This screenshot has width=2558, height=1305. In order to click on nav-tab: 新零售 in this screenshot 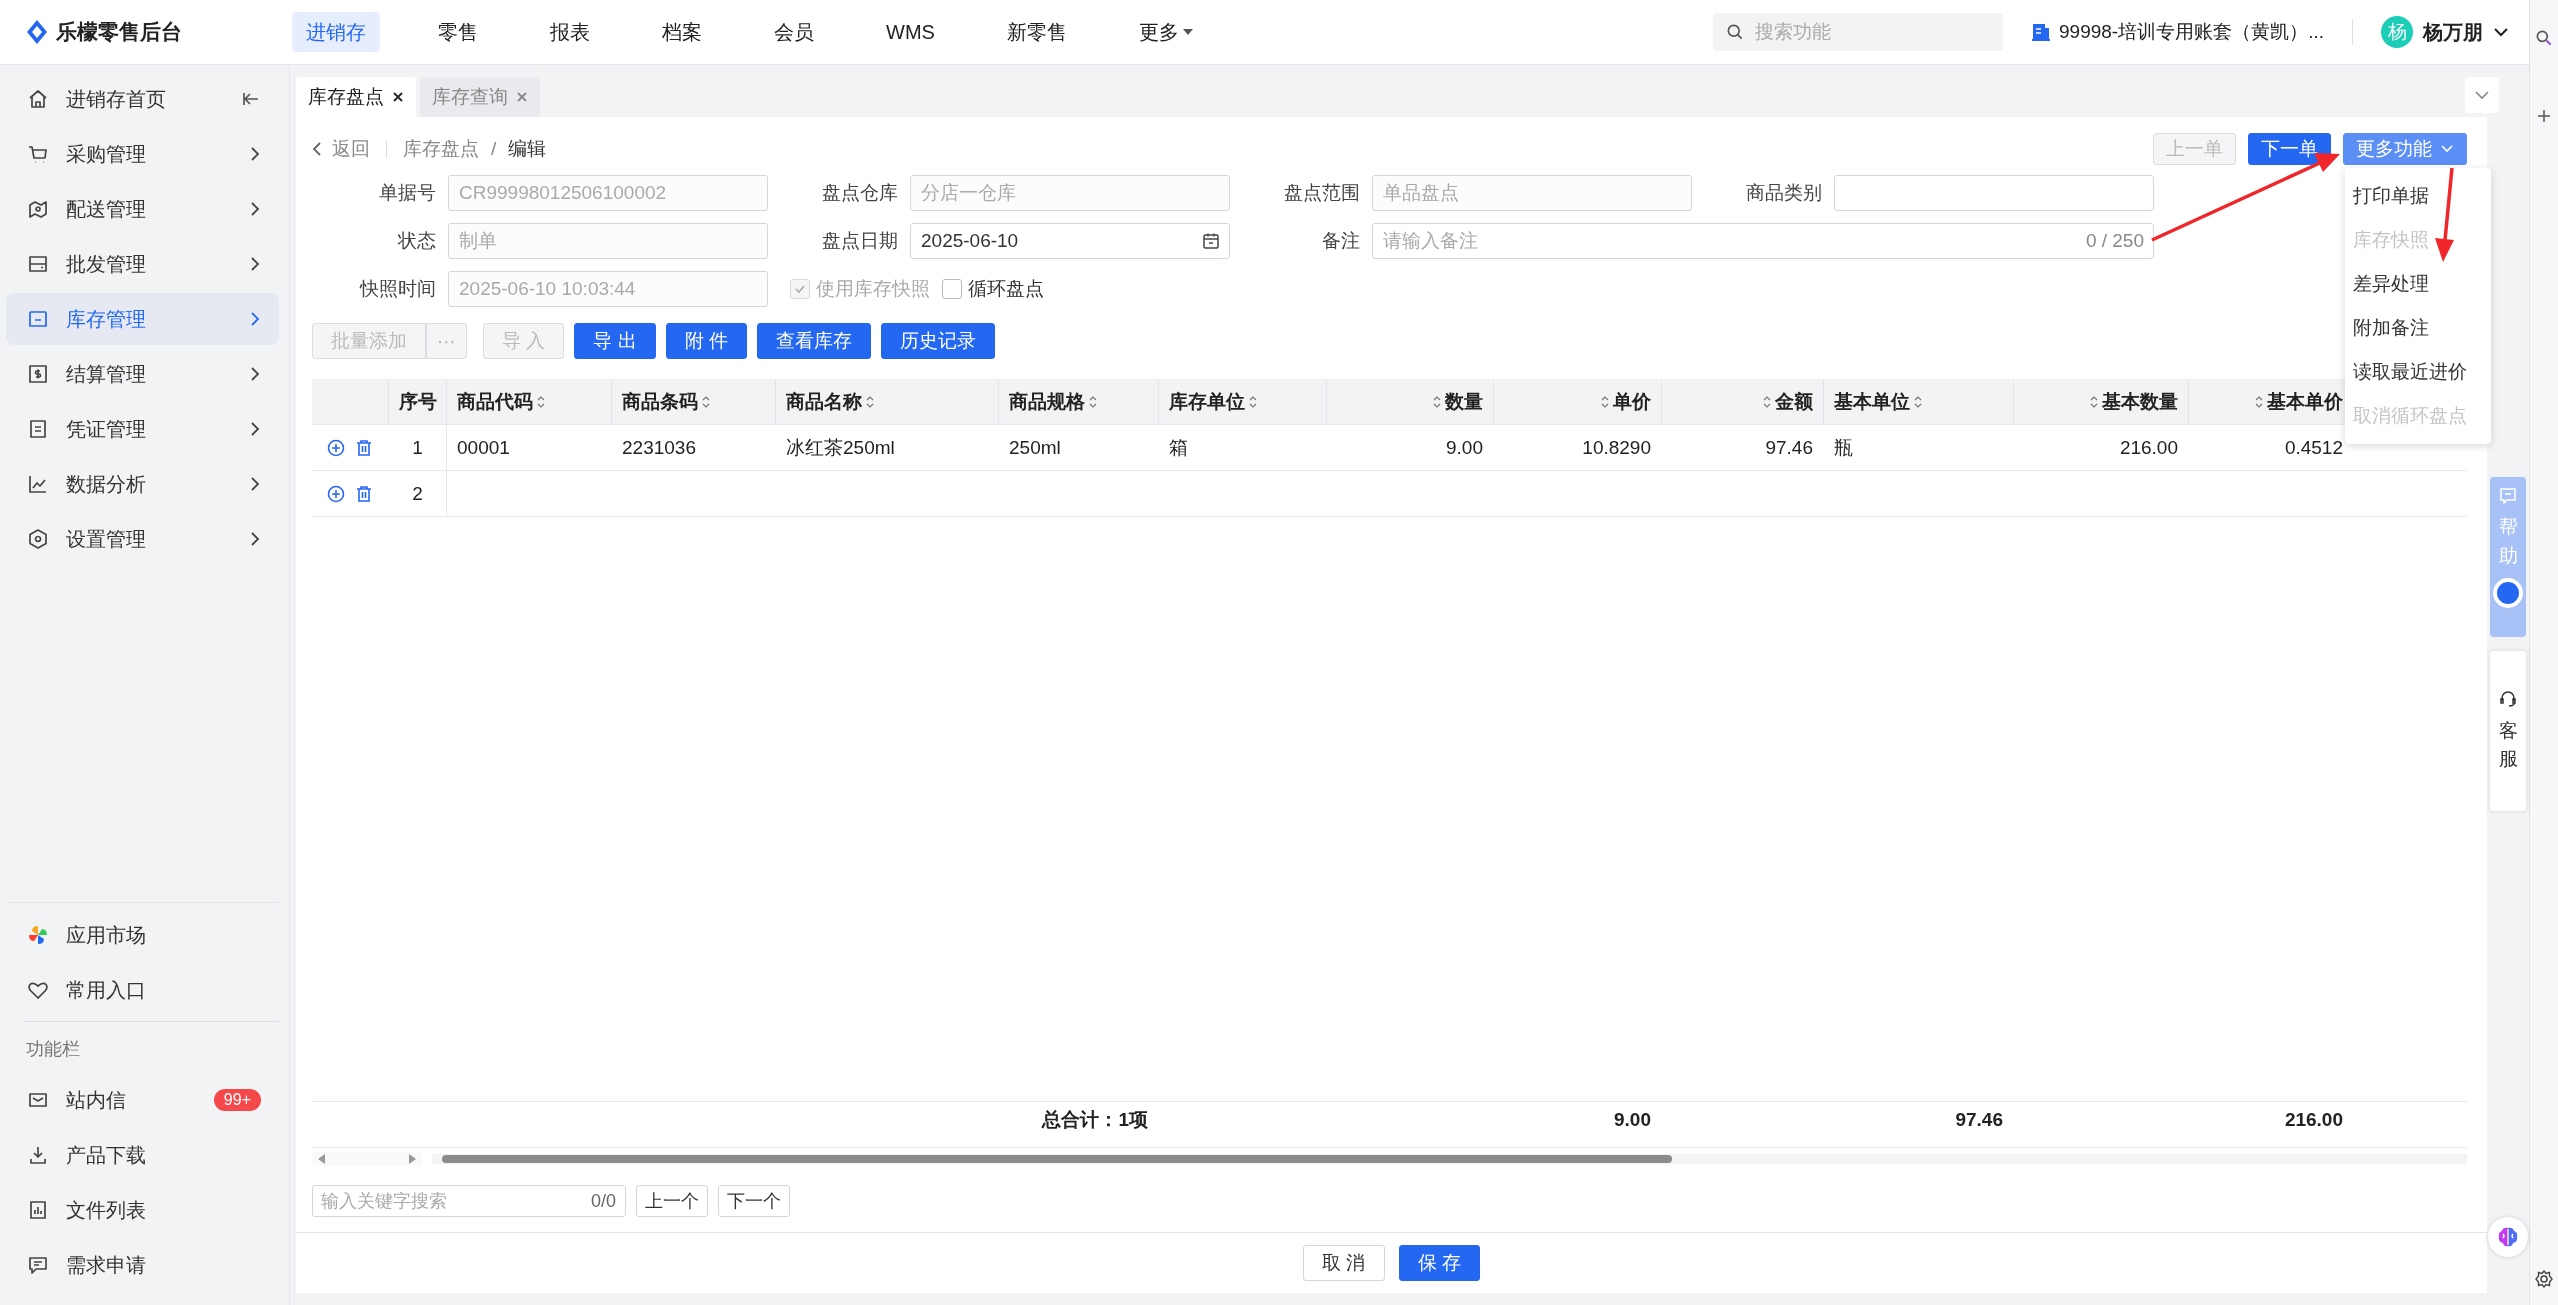, I will do `click(1036, 32)`.